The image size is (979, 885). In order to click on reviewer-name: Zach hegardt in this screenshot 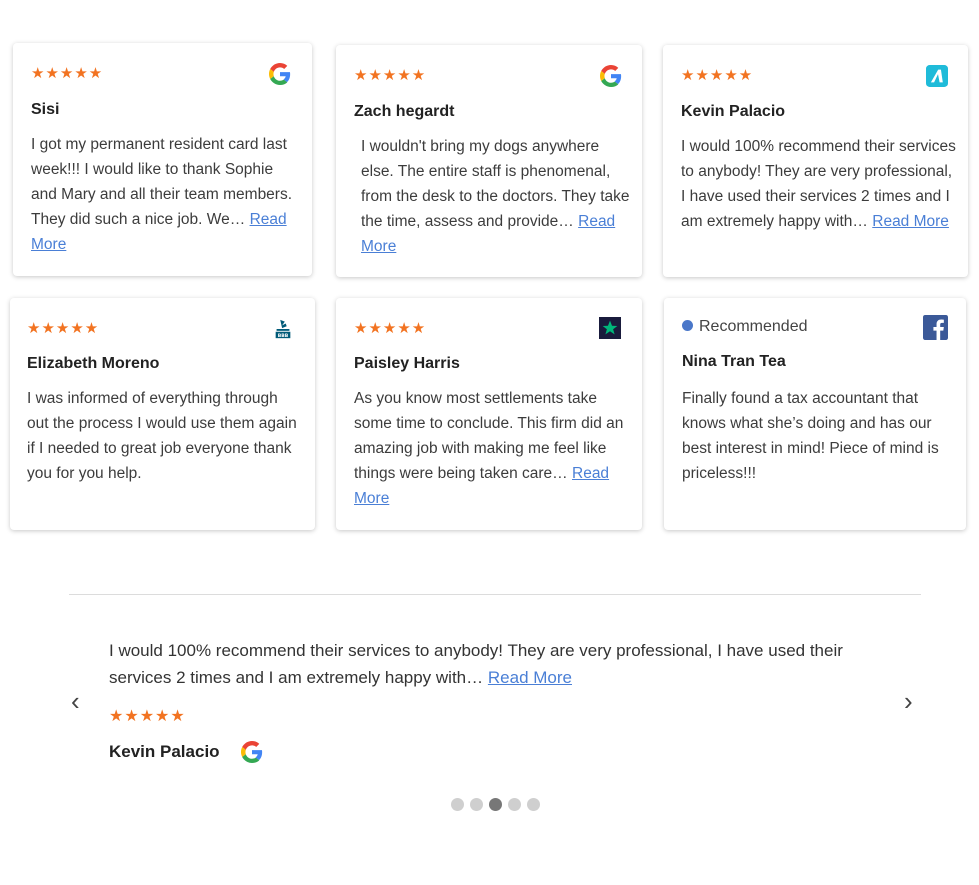, I will do `click(404, 111)`.